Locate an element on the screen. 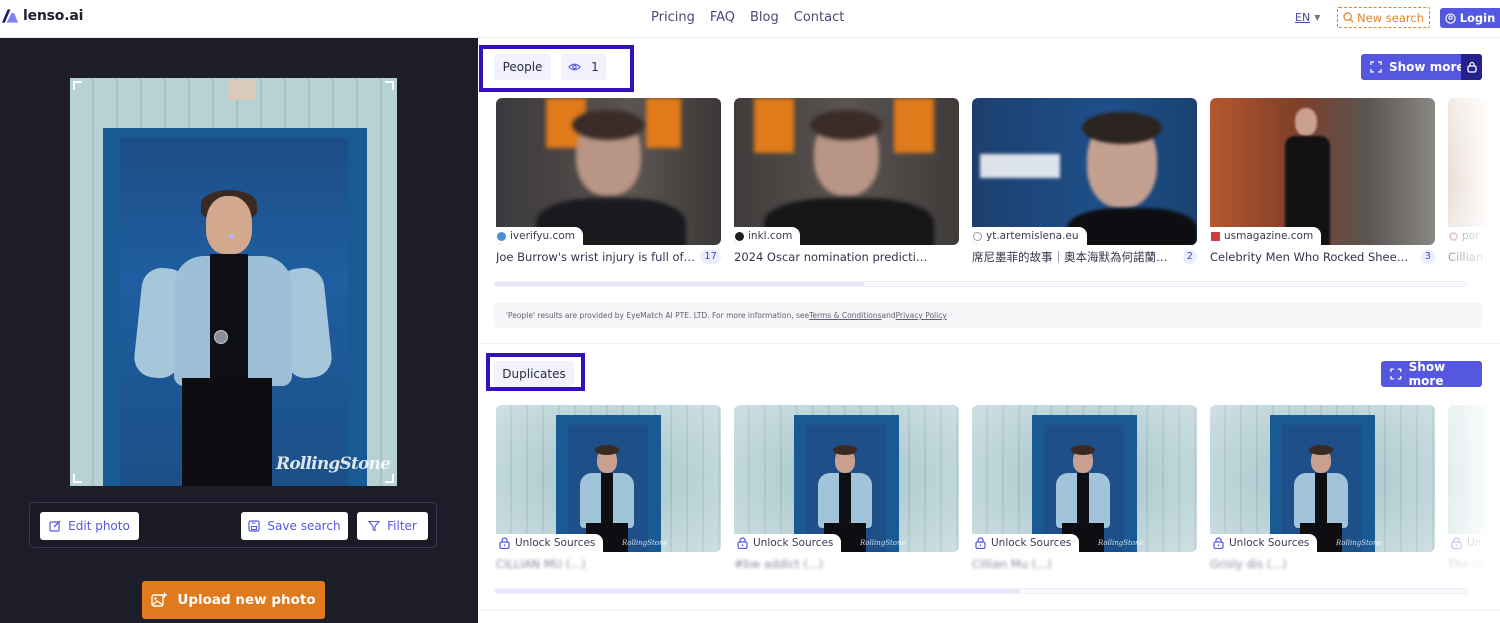 Image resolution: width=1500 pixels, height=623 pixels. duplicate-result-card: RollingStone Un The sl is located at coordinates (1474, 488).